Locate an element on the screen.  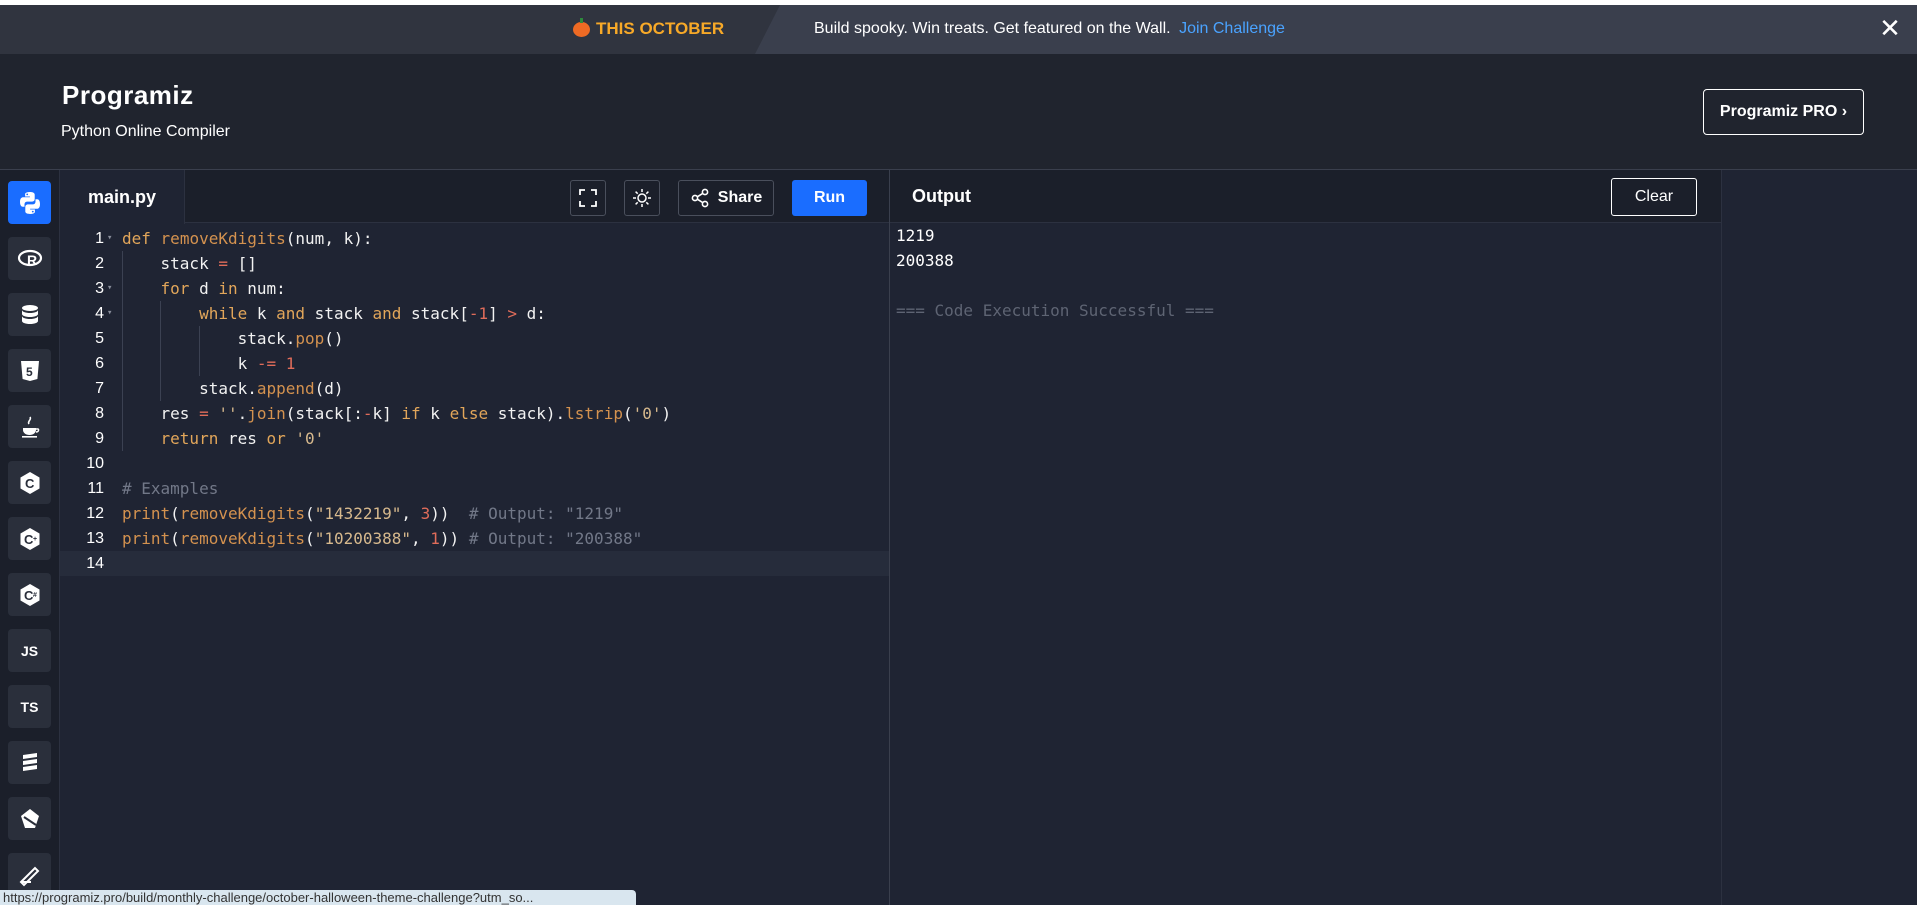
code-text: def removeKdigits(num, k): is located at coordinates (247, 238).